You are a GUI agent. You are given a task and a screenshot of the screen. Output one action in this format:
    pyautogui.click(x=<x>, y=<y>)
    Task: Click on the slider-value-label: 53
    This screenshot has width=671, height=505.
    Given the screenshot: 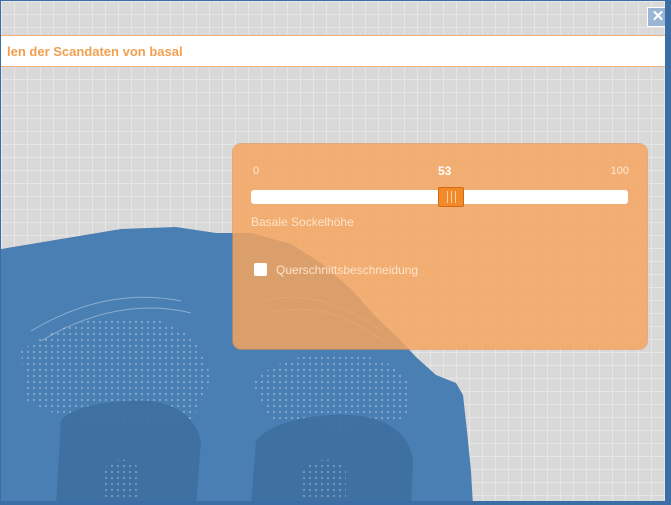 What is the action you would take?
    pyautogui.click(x=445, y=171)
    